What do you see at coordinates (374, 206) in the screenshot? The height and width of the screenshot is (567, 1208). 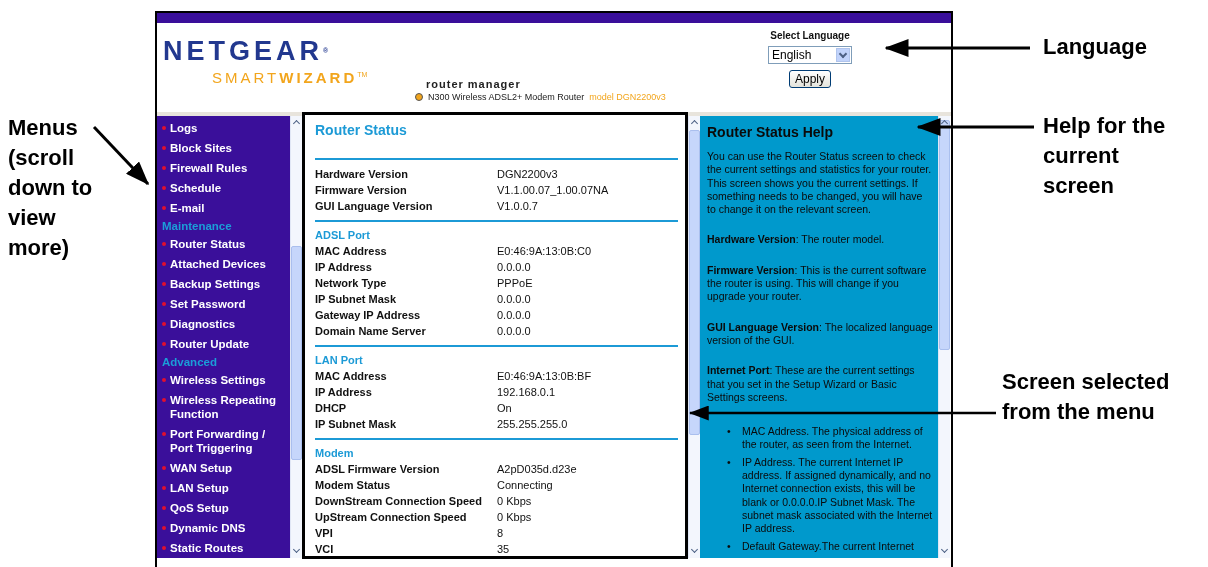 I see `field-label: GUI Language Version` at bounding box center [374, 206].